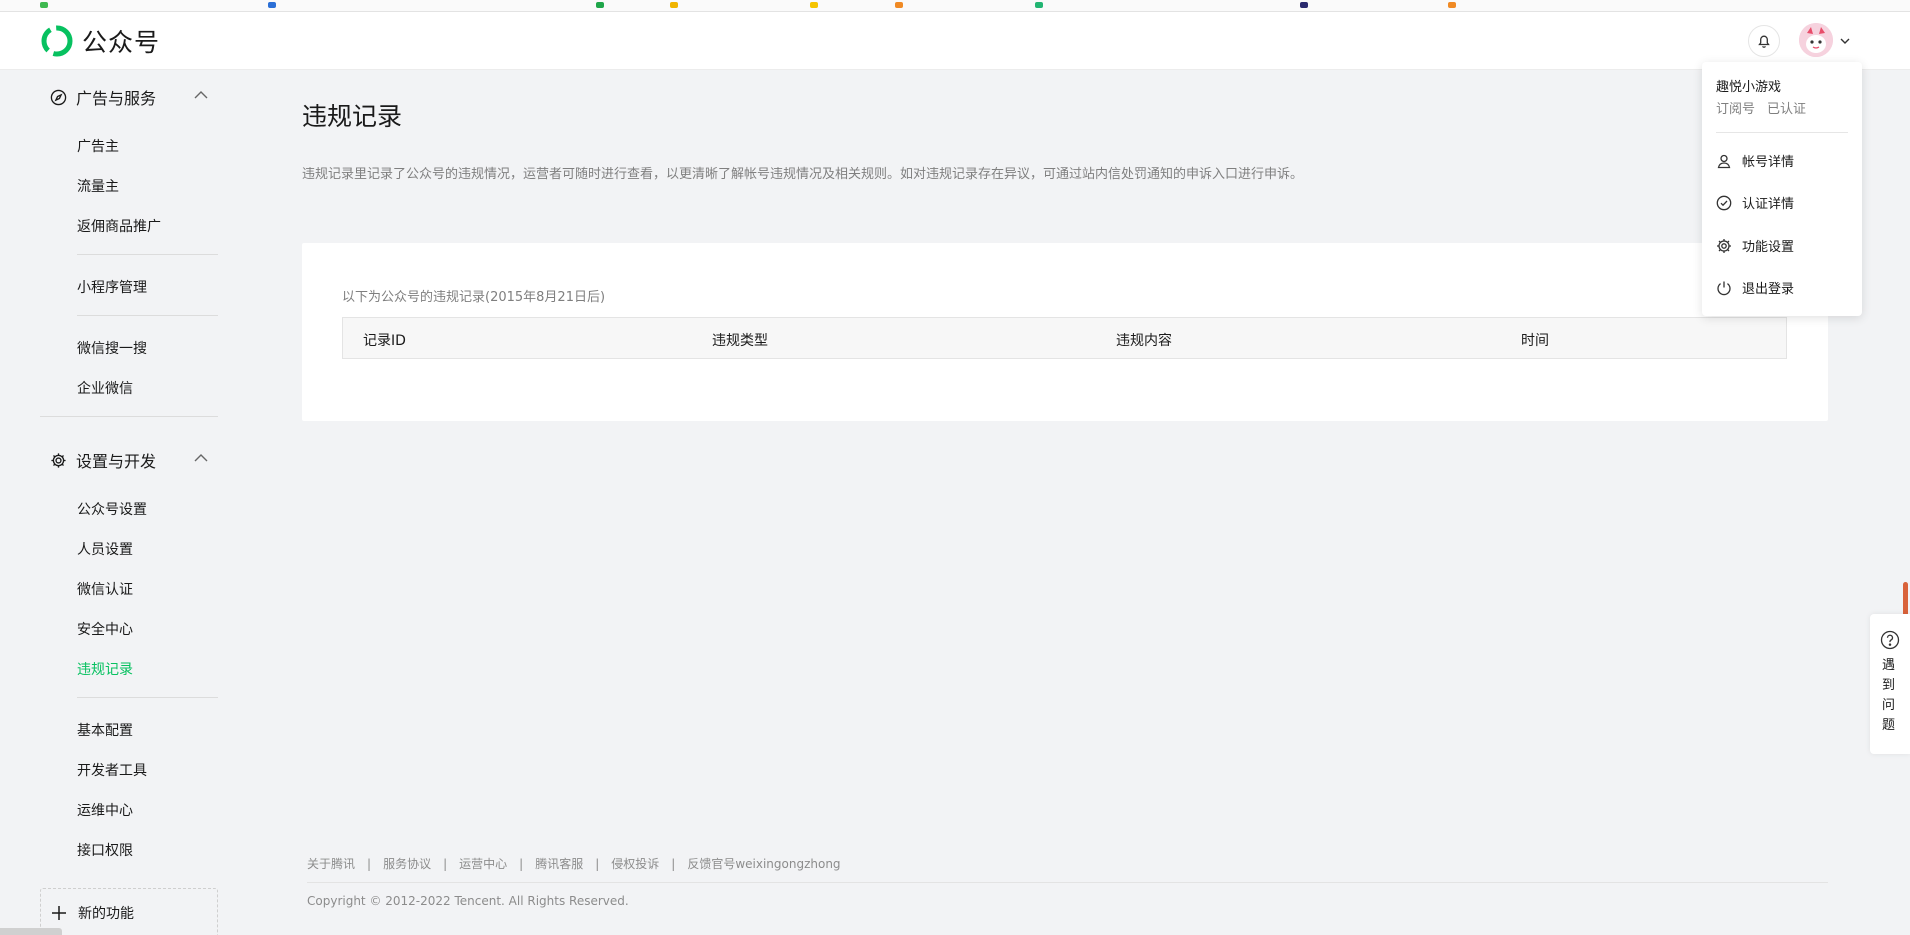 The height and width of the screenshot is (935, 1910). Describe the element at coordinates (407, 863) in the screenshot. I see `footer-link-service-agreement: 服务协议` at that location.